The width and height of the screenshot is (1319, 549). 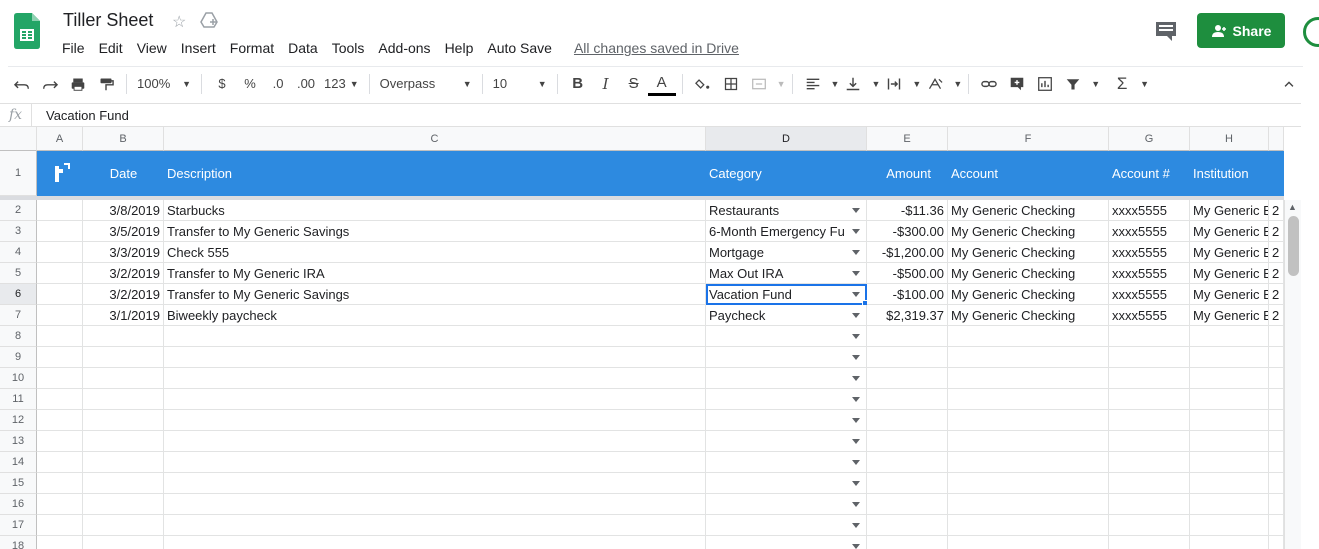 I want to click on functions-button: Σ, so click(x=1122, y=84).